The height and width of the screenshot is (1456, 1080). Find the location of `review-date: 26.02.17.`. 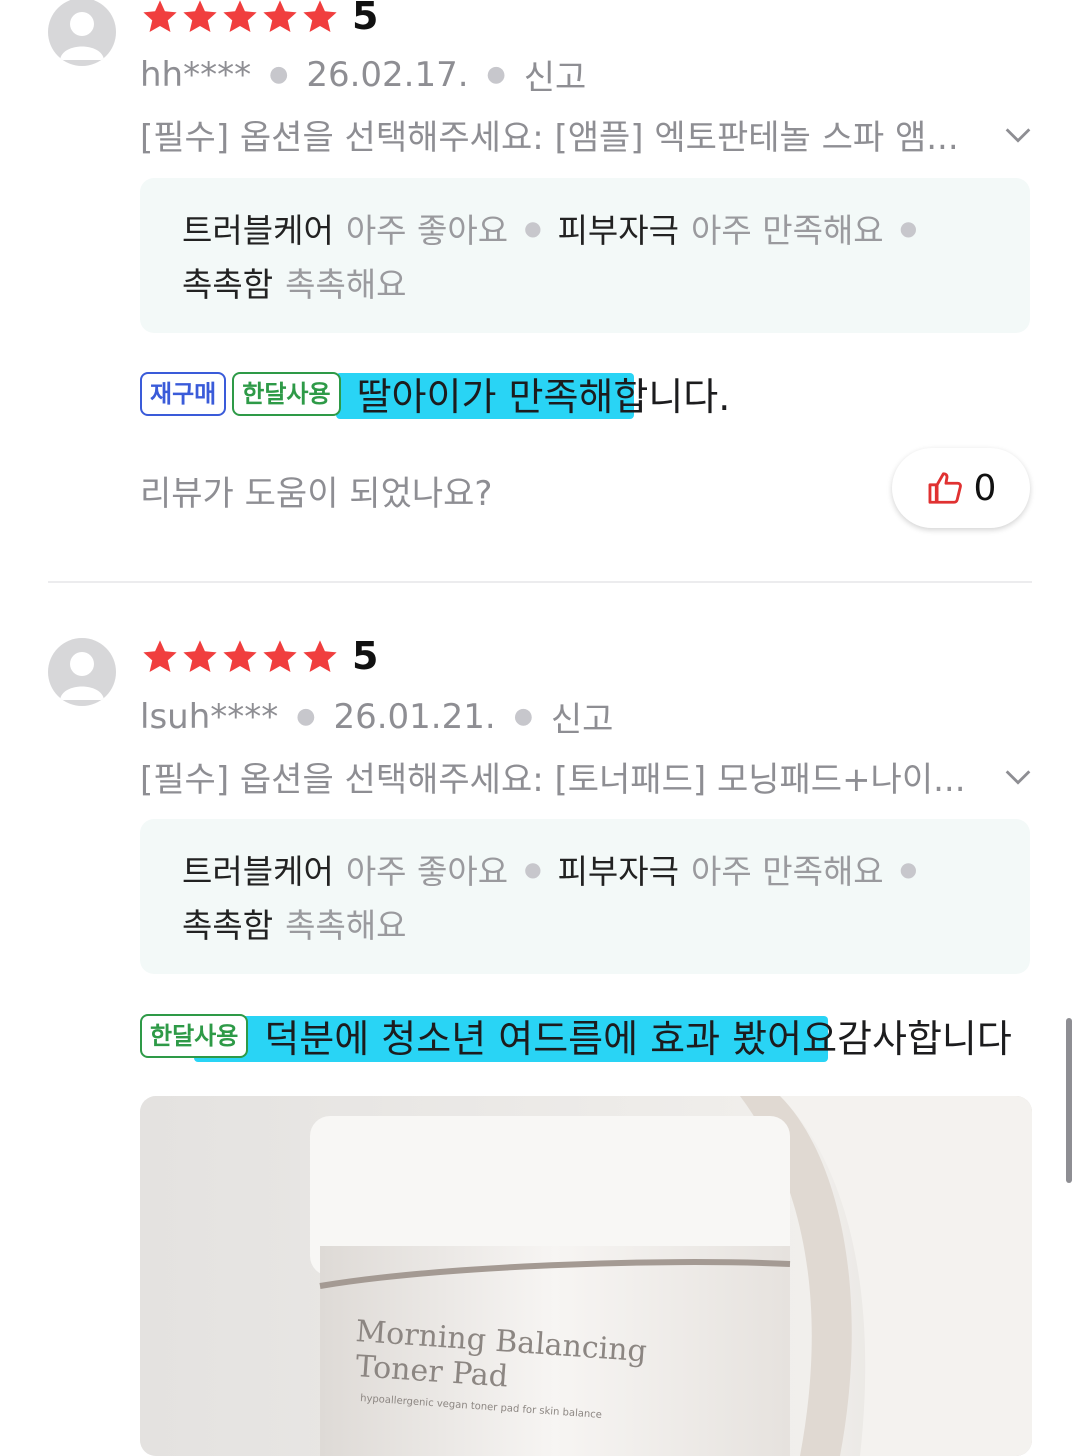

review-date: 26.02.17. is located at coordinates (387, 74).